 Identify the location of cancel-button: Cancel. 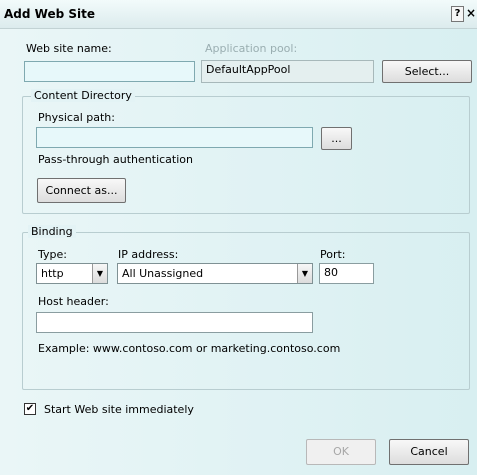
(429, 452).